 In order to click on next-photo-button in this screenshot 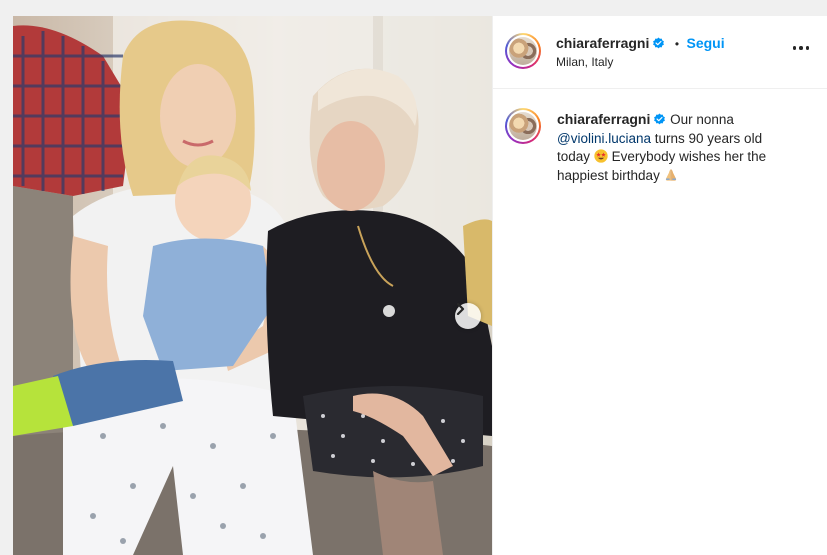, I will do `click(468, 316)`.